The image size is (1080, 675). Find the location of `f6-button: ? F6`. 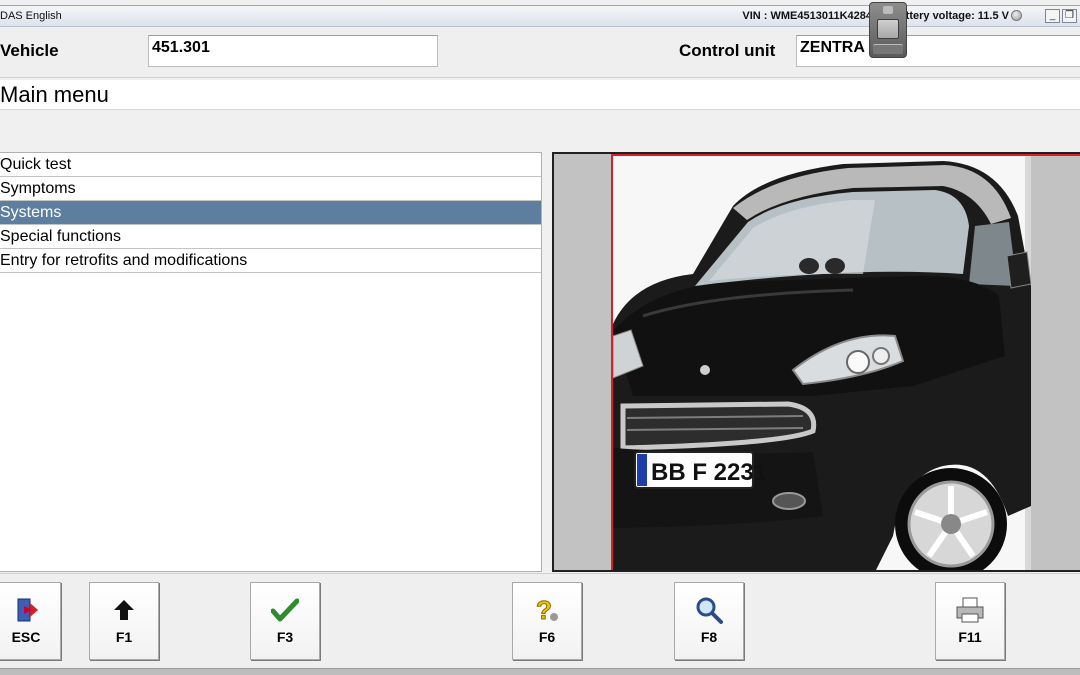

f6-button: ? F6 is located at coordinates (547, 621).